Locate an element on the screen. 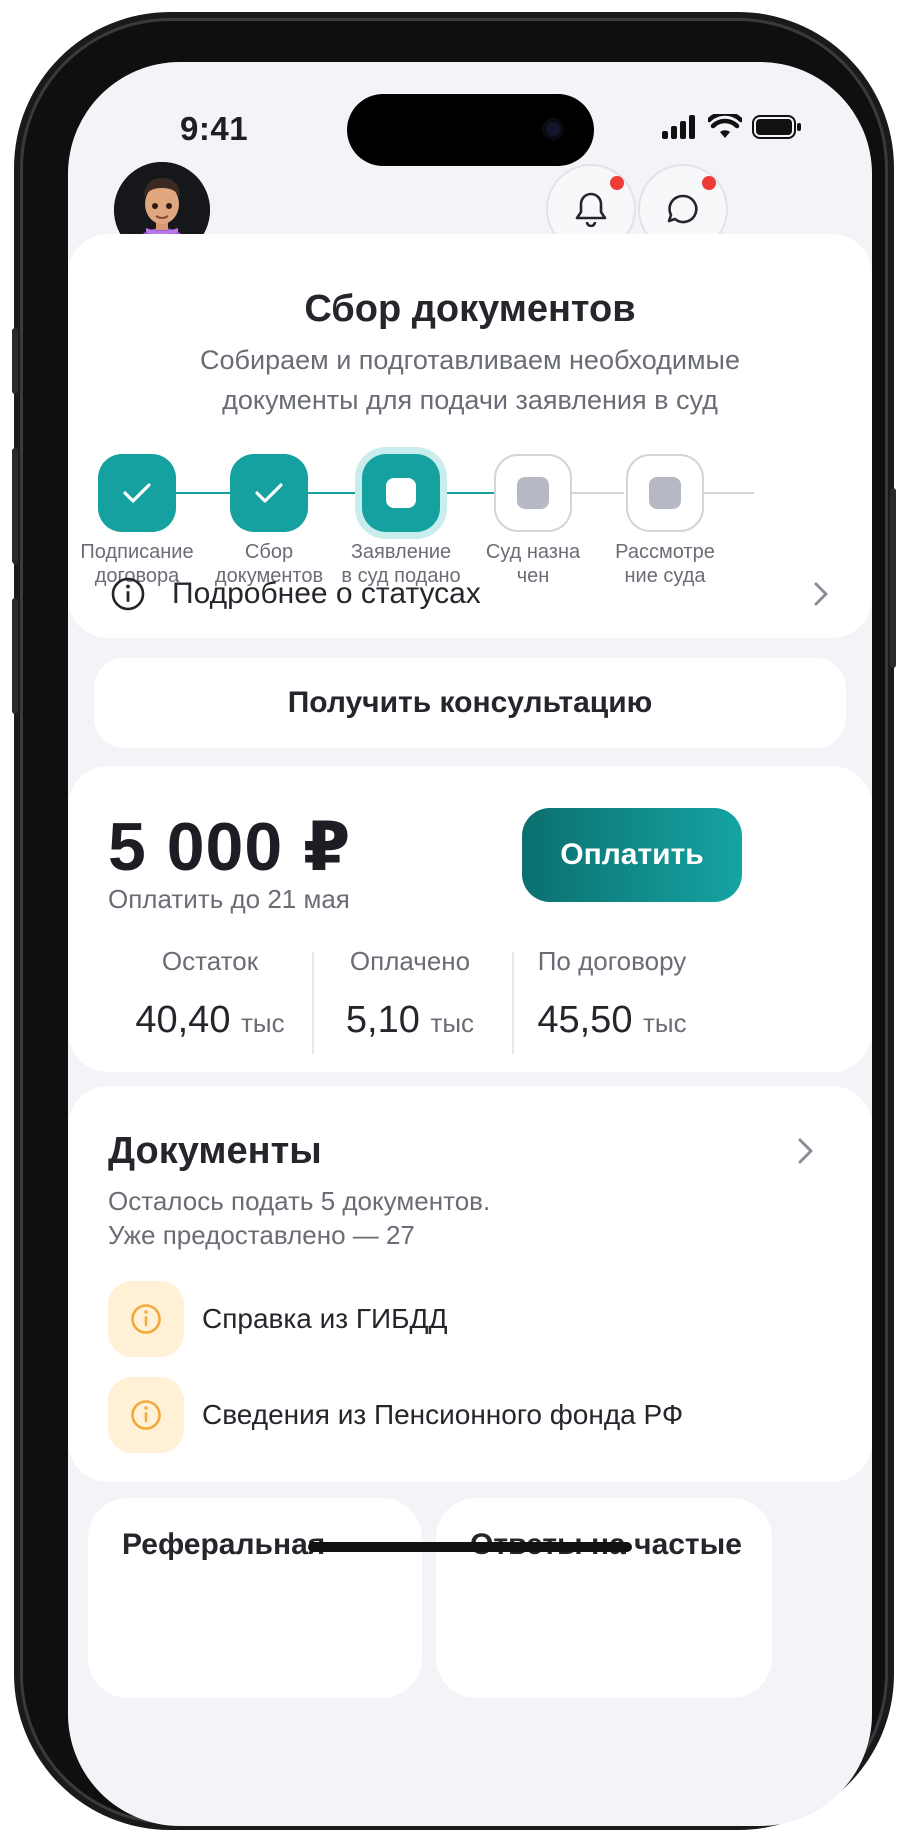 The image size is (900, 1840). volume-down-button is located at coordinates (15, 656).